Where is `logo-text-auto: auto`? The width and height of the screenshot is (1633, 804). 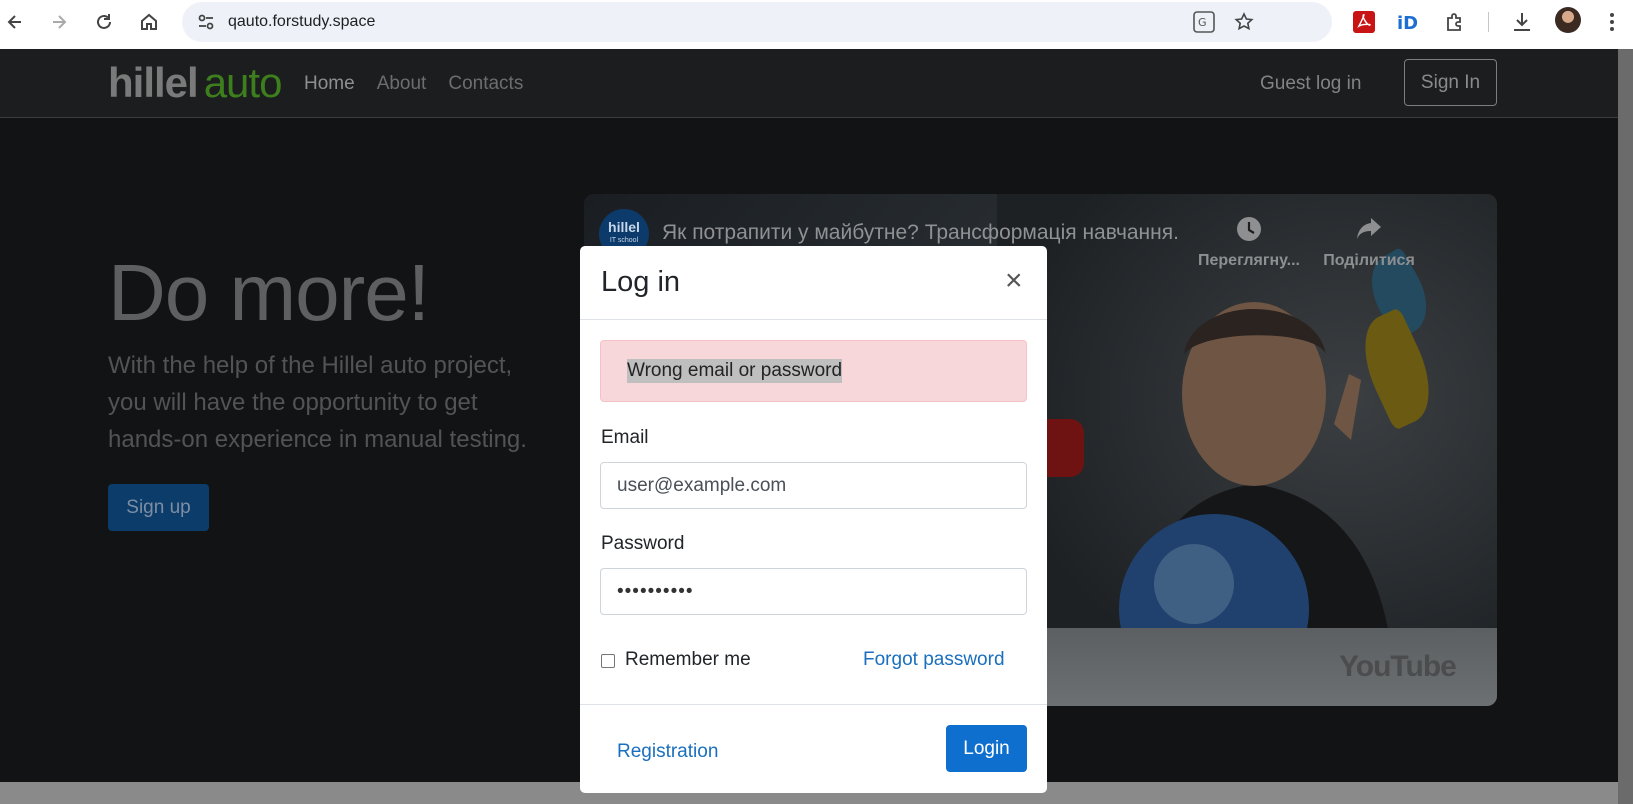
logo-text-auto: auto is located at coordinates (243, 82).